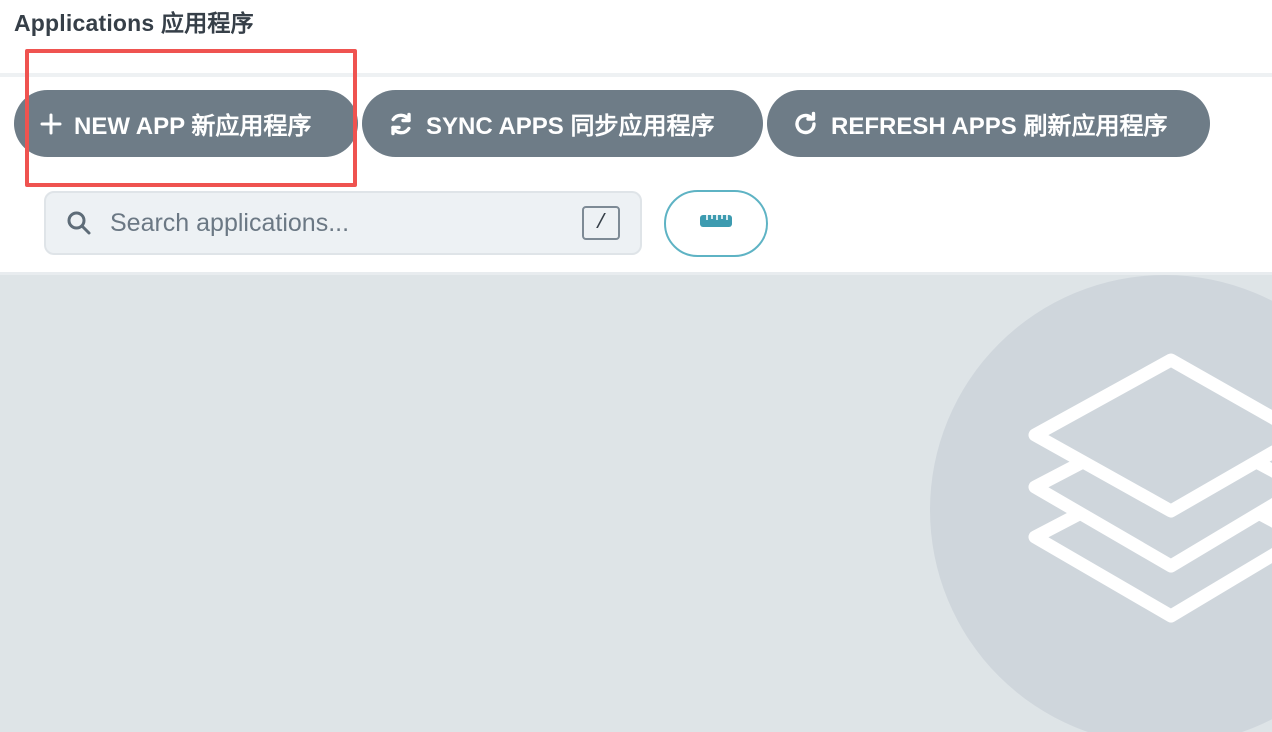 The height and width of the screenshot is (732, 1272). I want to click on sync-apps-label: SYNC APPS 同步应用程序, so click(570, 126).